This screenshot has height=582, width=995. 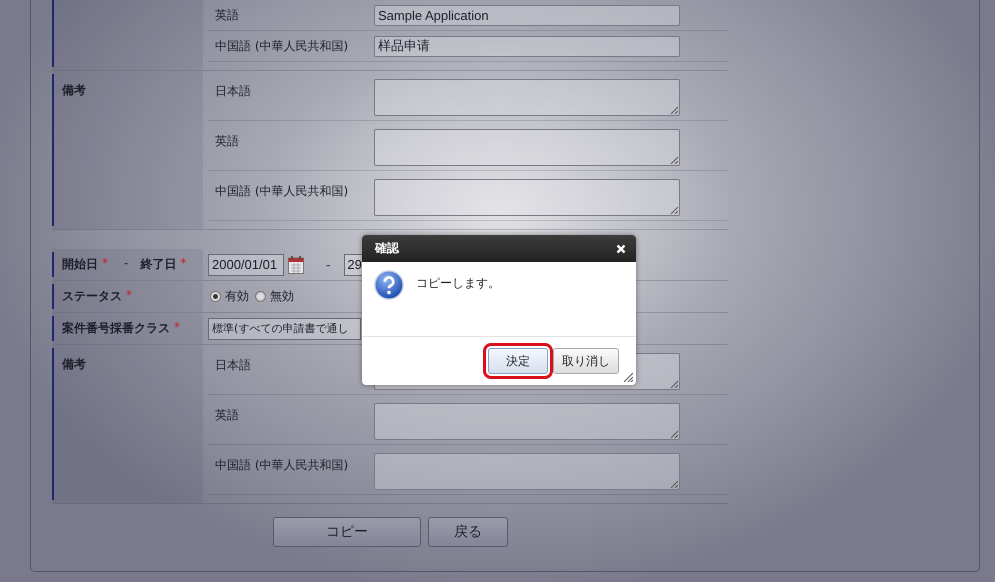 What do you see at coordinates (389, 285) in the screenshot?
I see `question-icon` at bounding box center [389, 285].